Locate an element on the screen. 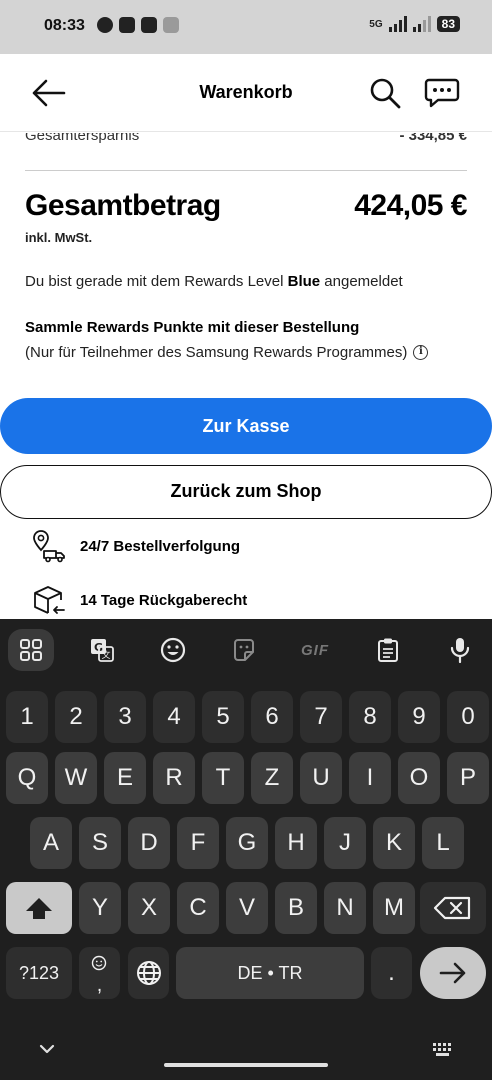 The height and width of the screenshot is (1080, 492). key-0: 0 is located at coordinates (468, 717).